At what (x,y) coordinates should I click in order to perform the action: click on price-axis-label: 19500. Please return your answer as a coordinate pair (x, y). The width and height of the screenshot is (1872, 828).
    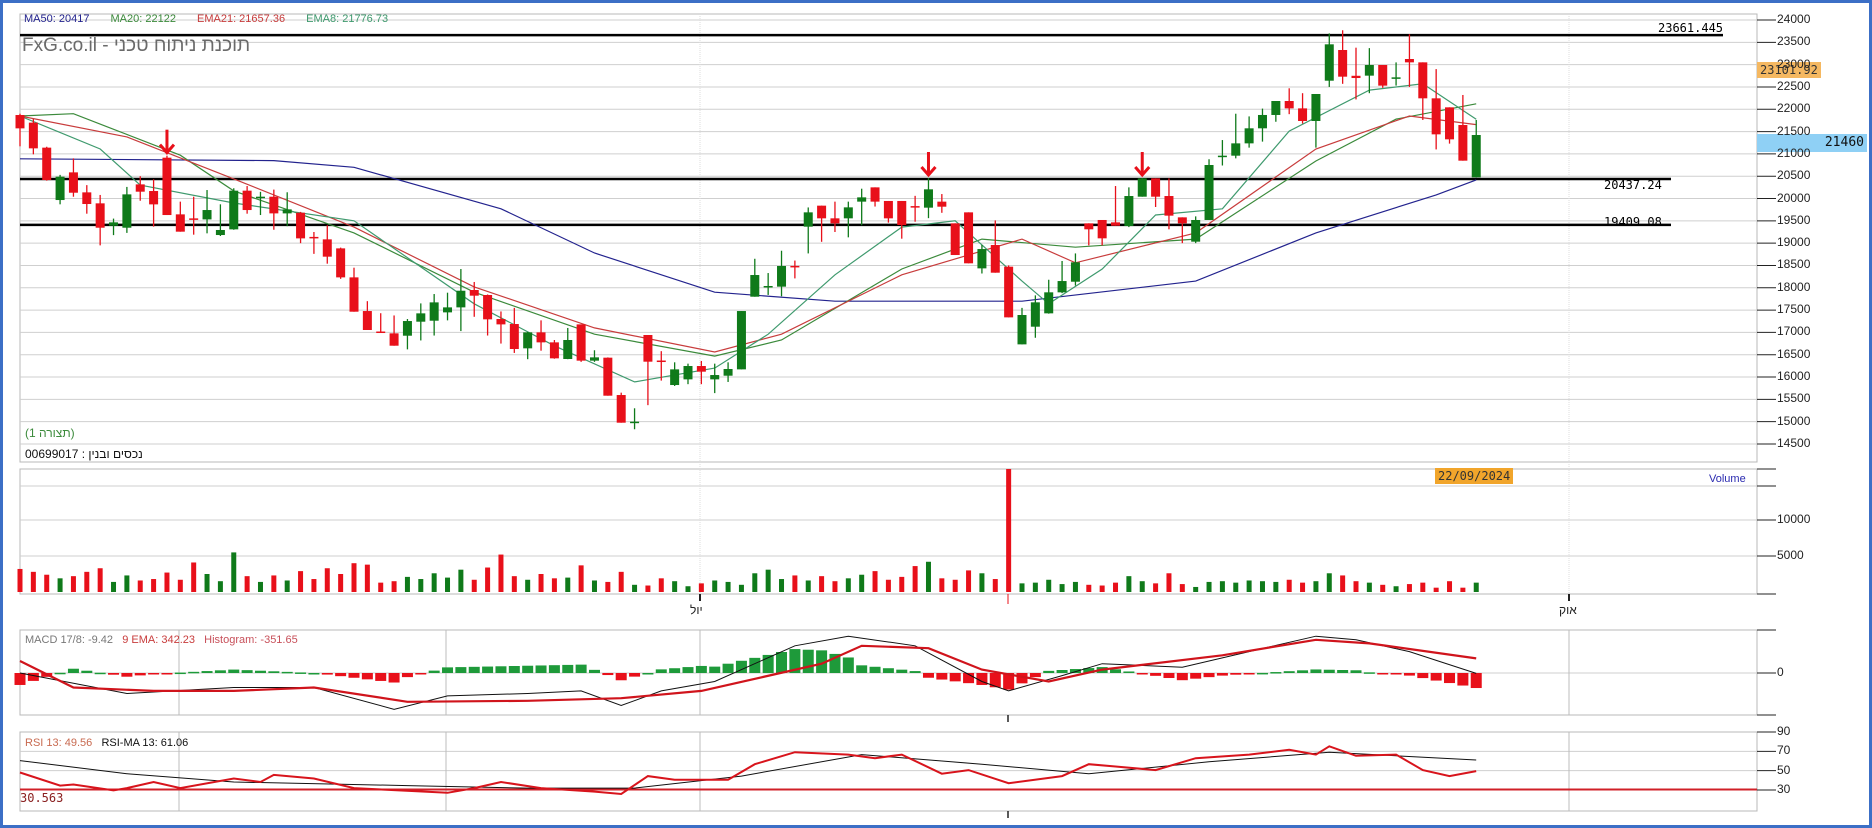
    Looking at the image, I should click on (1794, 219).